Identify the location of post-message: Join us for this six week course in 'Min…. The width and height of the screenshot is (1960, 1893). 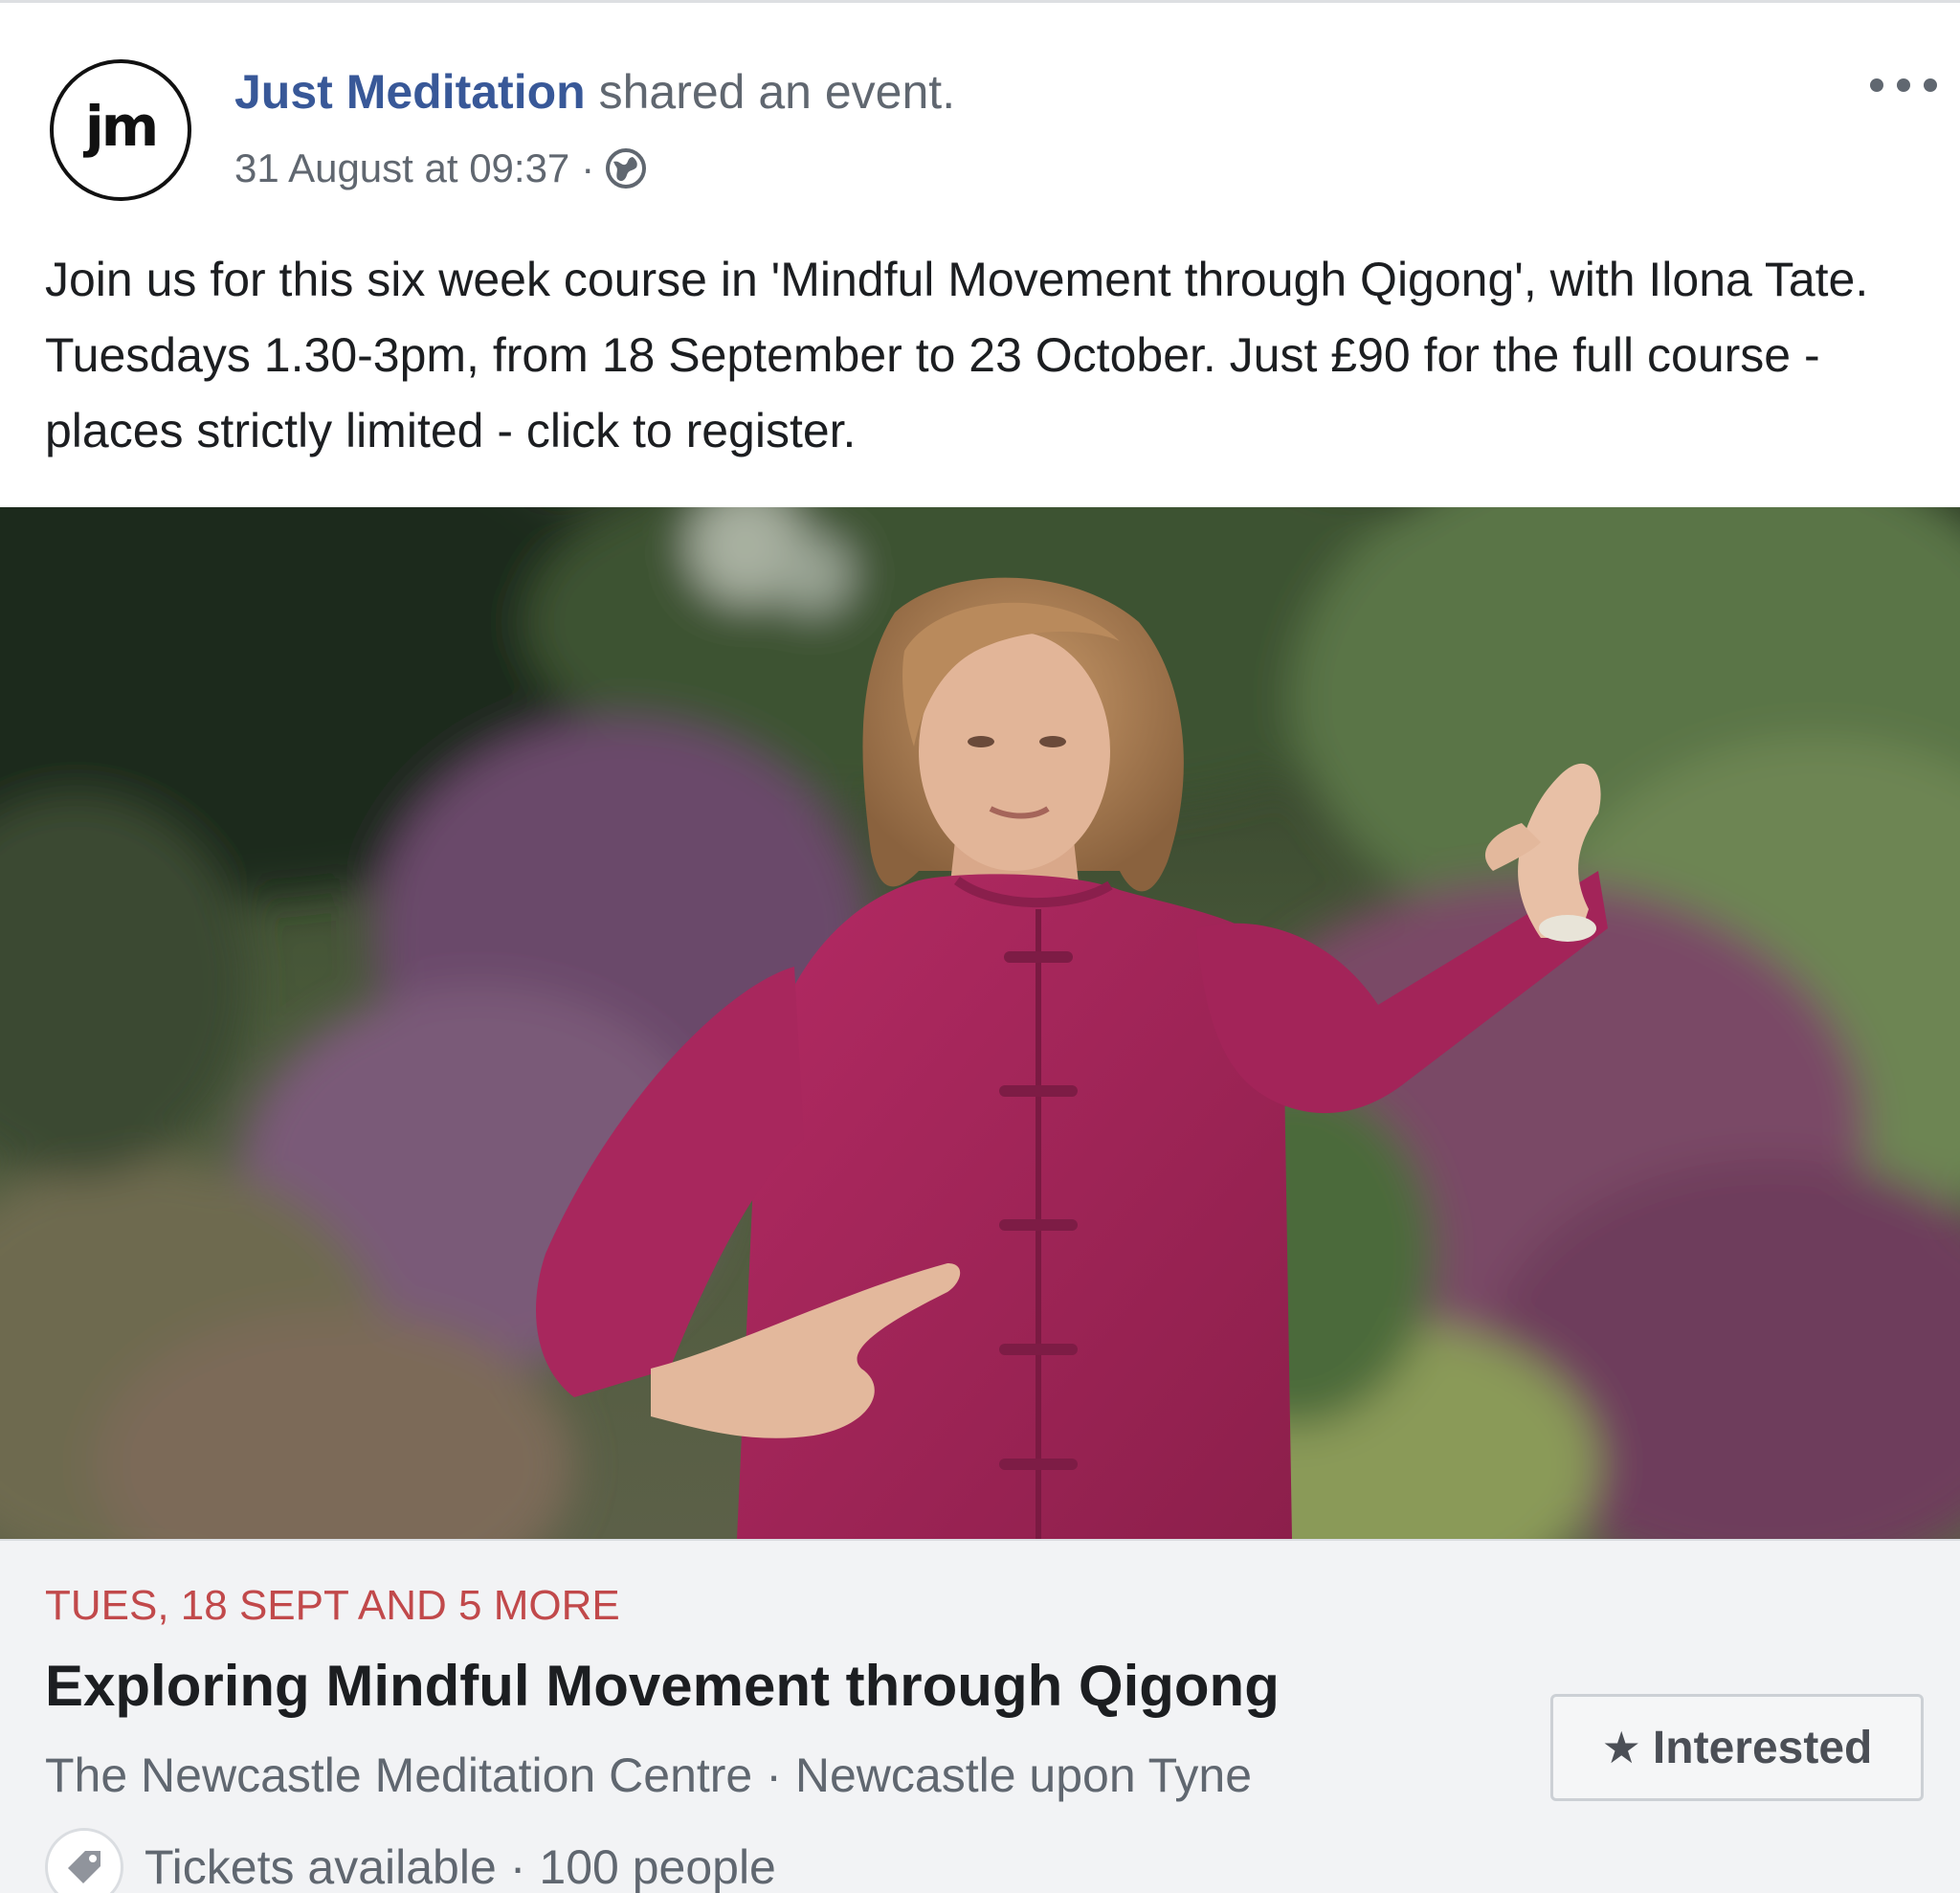
(957, 355).